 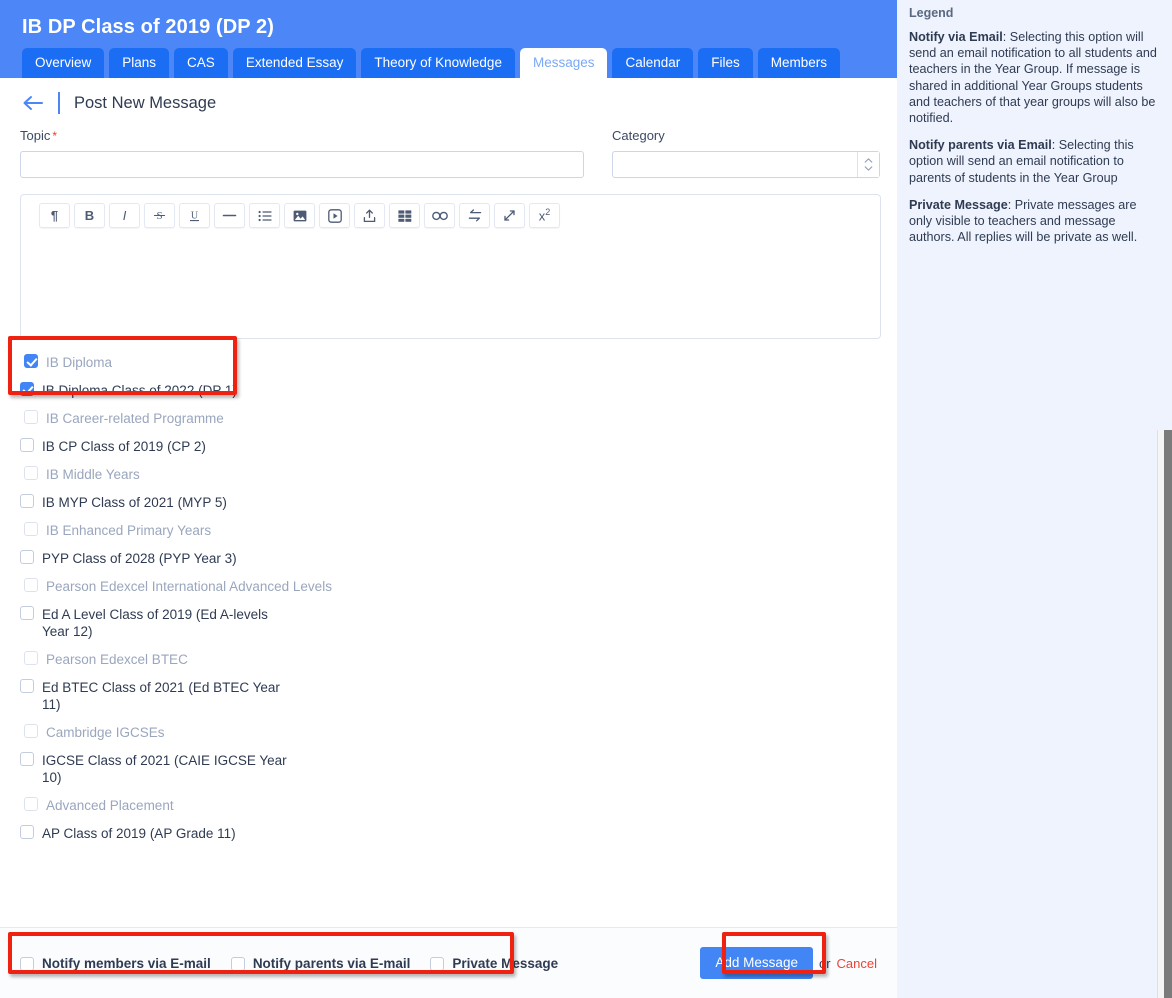 I want to click on message-editor: ¶BIS Ux2, so click(x=450, y=266).